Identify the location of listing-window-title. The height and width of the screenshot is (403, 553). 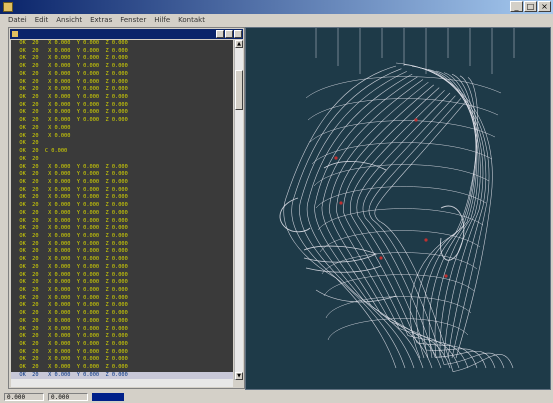
(126, 34).